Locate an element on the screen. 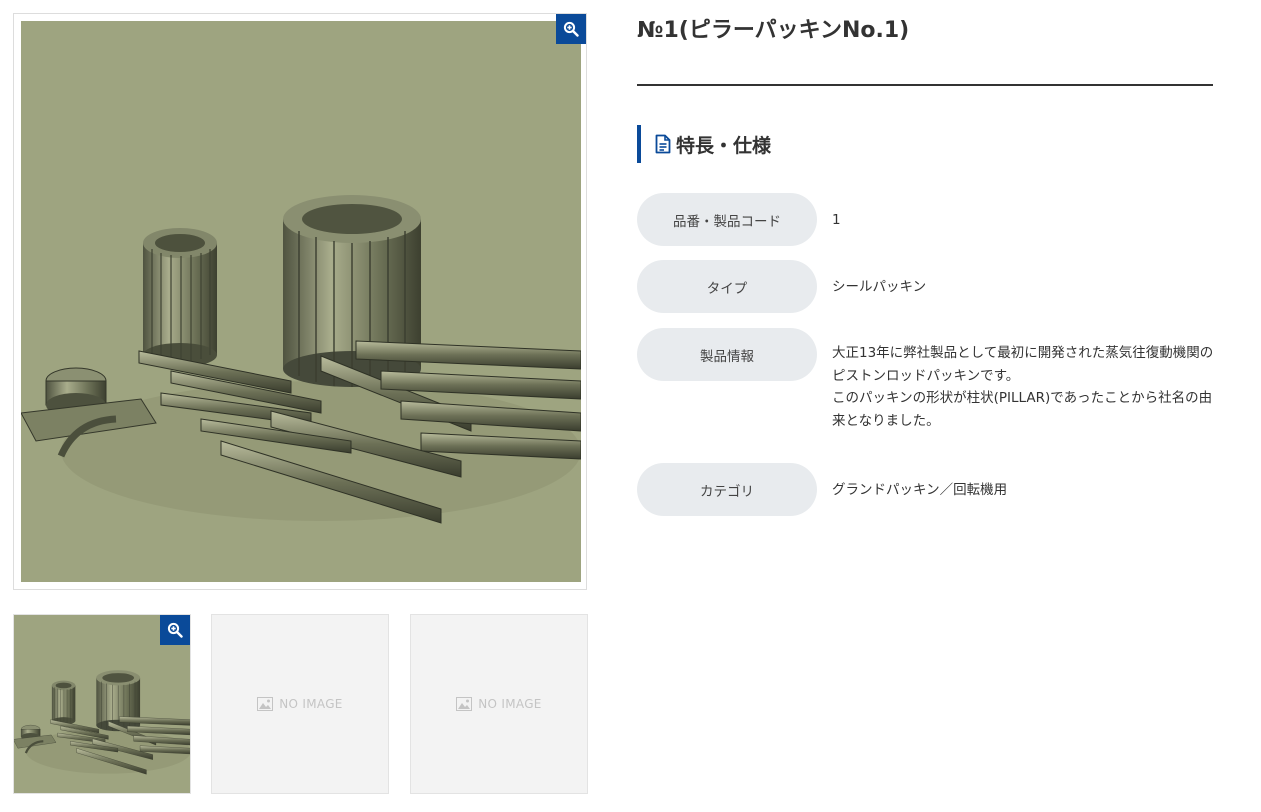 The height and width of the screenshot is (812, 1261). section-heading: 特長・仕様 is located at coordinates (704, 144).